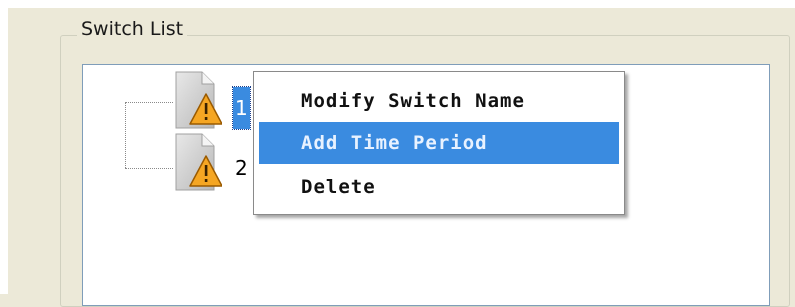 This screenshot has height=307, width=795. What do you see at coordinates (241, 108) in the screenshot?
I see `tree-item-label-1: 1` at bounding box center [241, 108].